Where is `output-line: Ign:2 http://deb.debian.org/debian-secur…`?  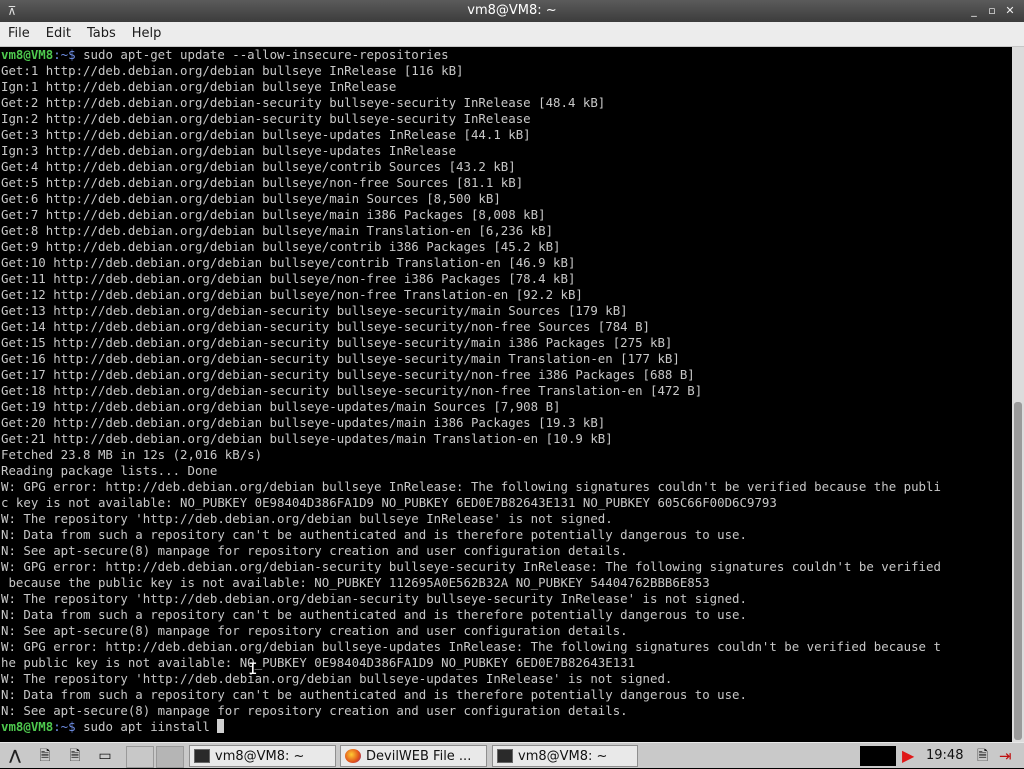
output-line: Ign:2 http://deb.debian.org/debian-secur… is located at coordinates (266, 118).